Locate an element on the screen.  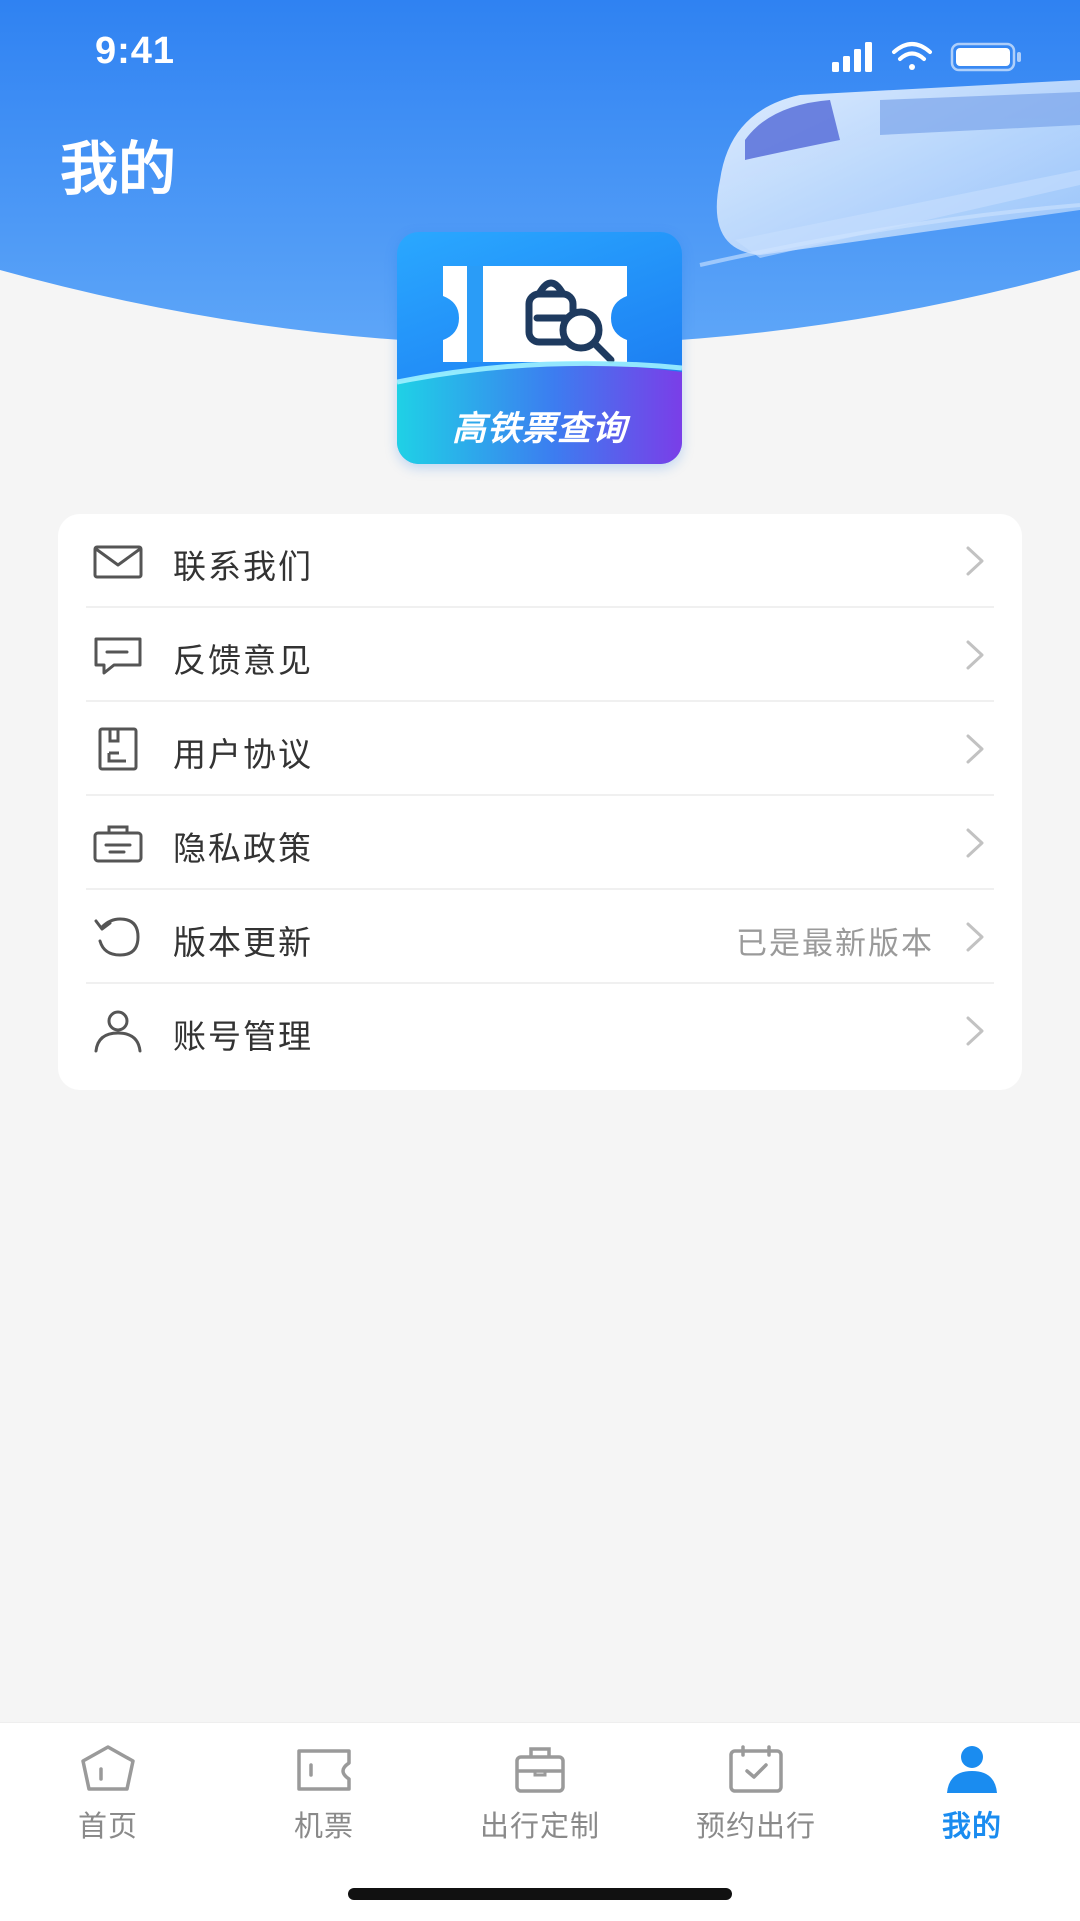
tab-flights: 机票 is located at coordinates (324, 1798).